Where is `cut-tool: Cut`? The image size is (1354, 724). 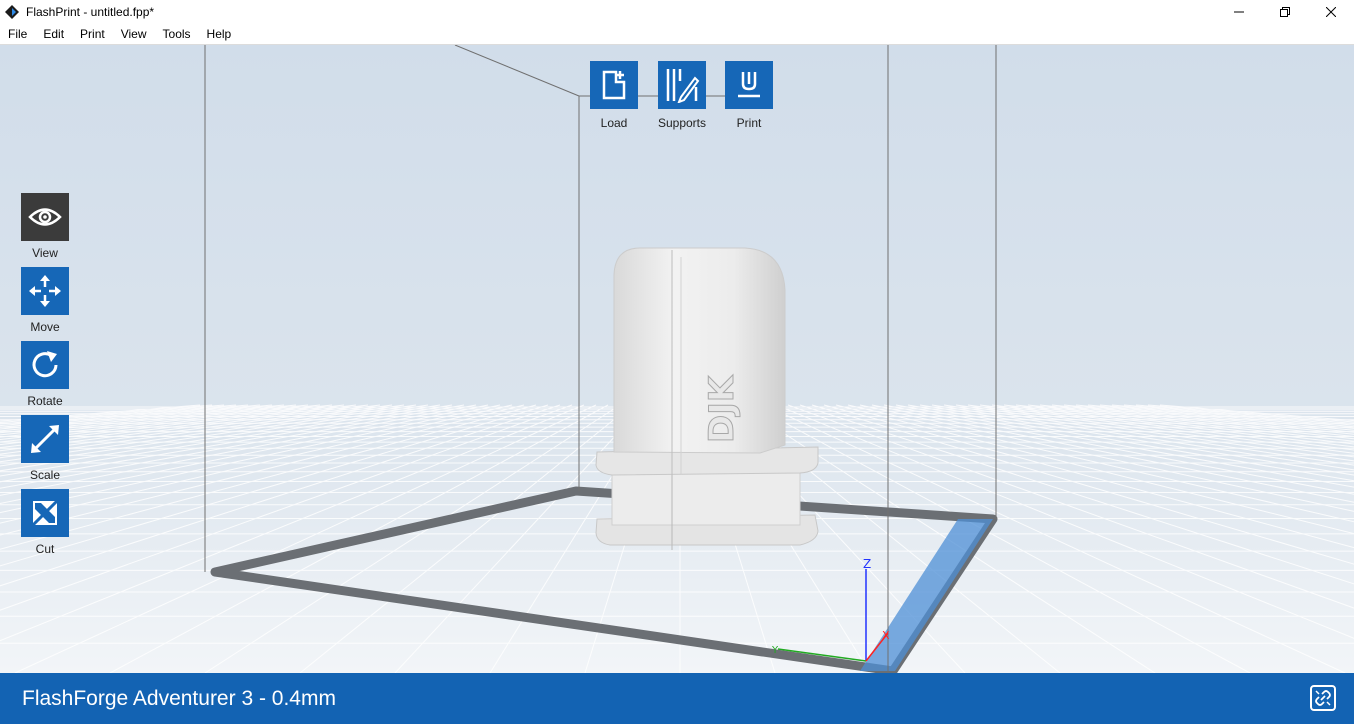 cut-tool: Cut is located at coordinates (45, 522).